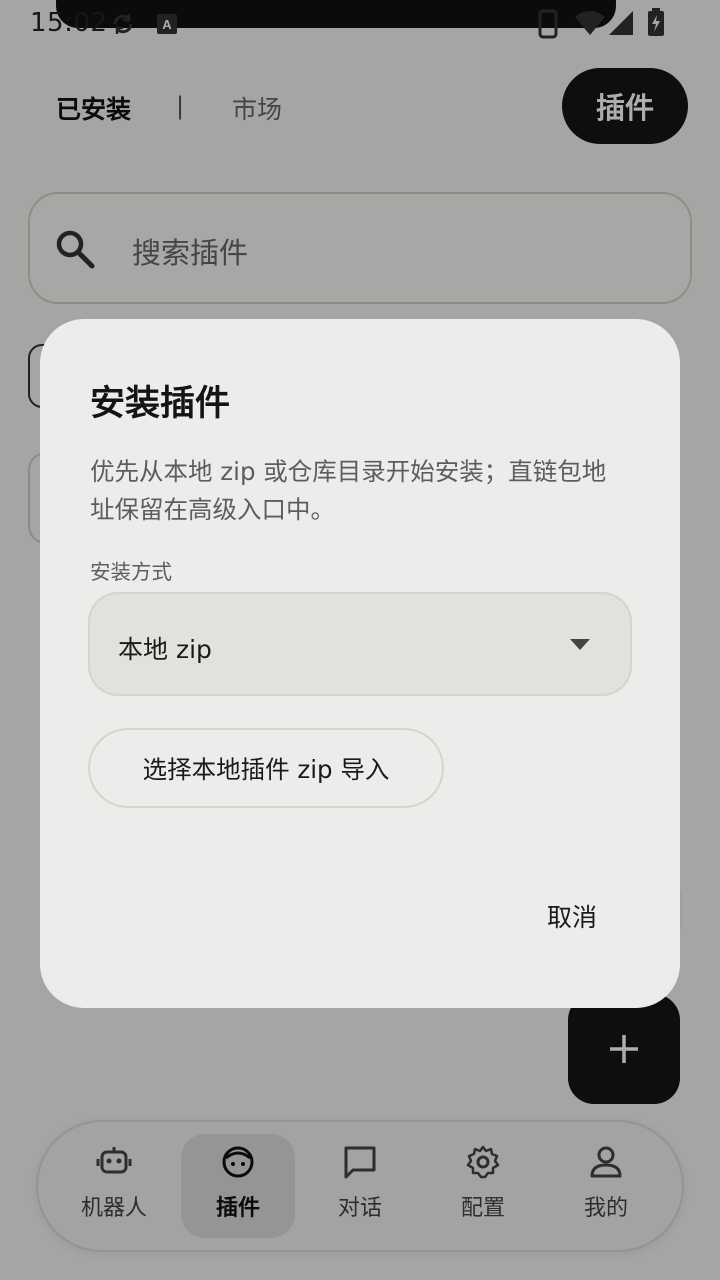  What do you see at coordinates (165, 649) in the screenshot?
I see `install-method-value: 本地 zip` at bounding box center [165, 649].